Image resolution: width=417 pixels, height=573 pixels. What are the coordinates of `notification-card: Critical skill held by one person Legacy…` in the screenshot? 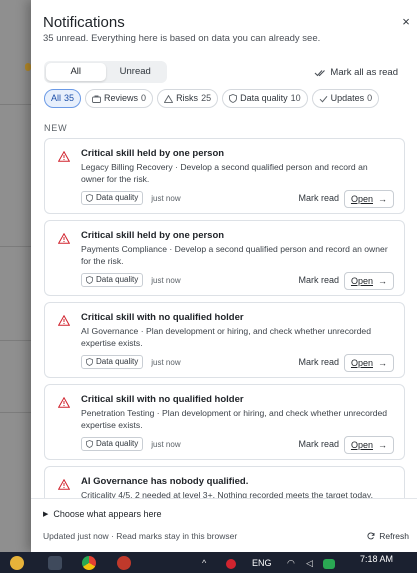 It's located at (224, 176).